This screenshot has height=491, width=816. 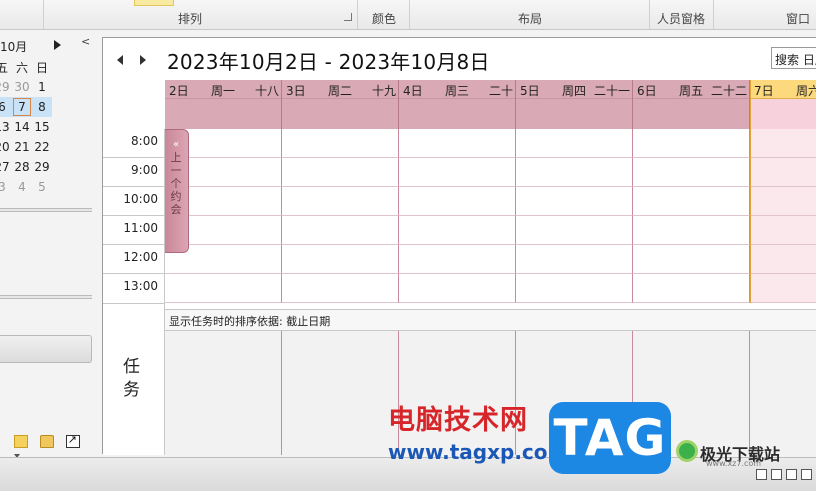 I want to click on xz-logo-url: www.xz7.com, so click(x=734, y=463).